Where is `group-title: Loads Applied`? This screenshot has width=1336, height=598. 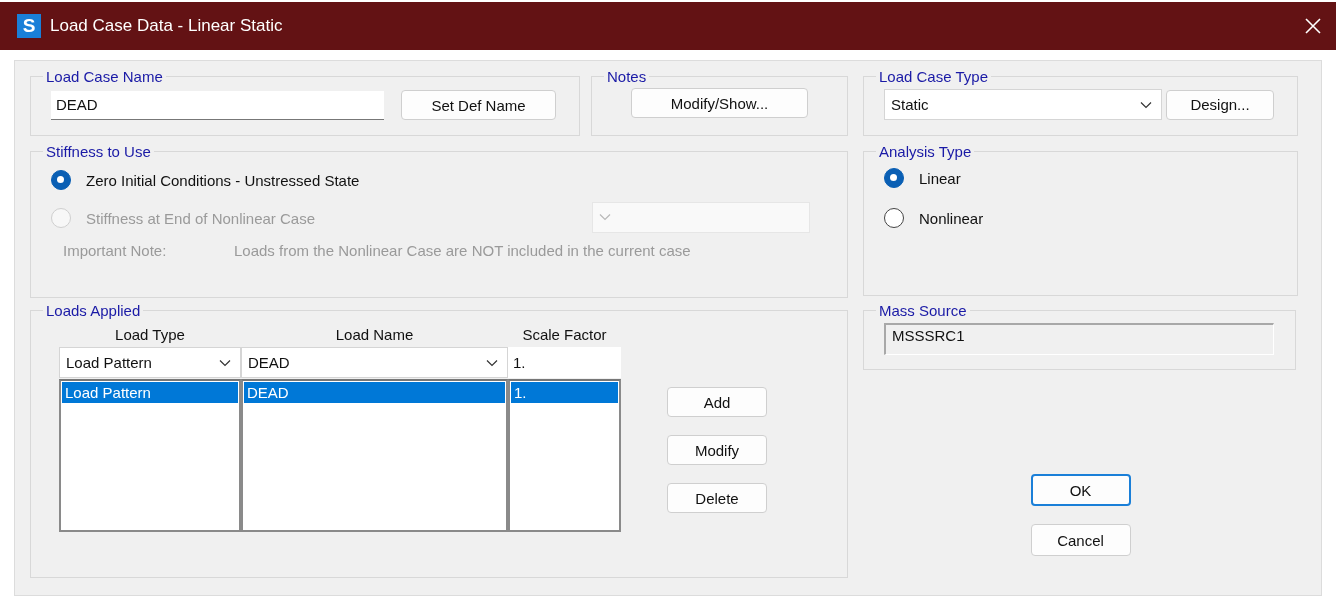 group-title: Loads Applied is located at coordinates (93, 310).